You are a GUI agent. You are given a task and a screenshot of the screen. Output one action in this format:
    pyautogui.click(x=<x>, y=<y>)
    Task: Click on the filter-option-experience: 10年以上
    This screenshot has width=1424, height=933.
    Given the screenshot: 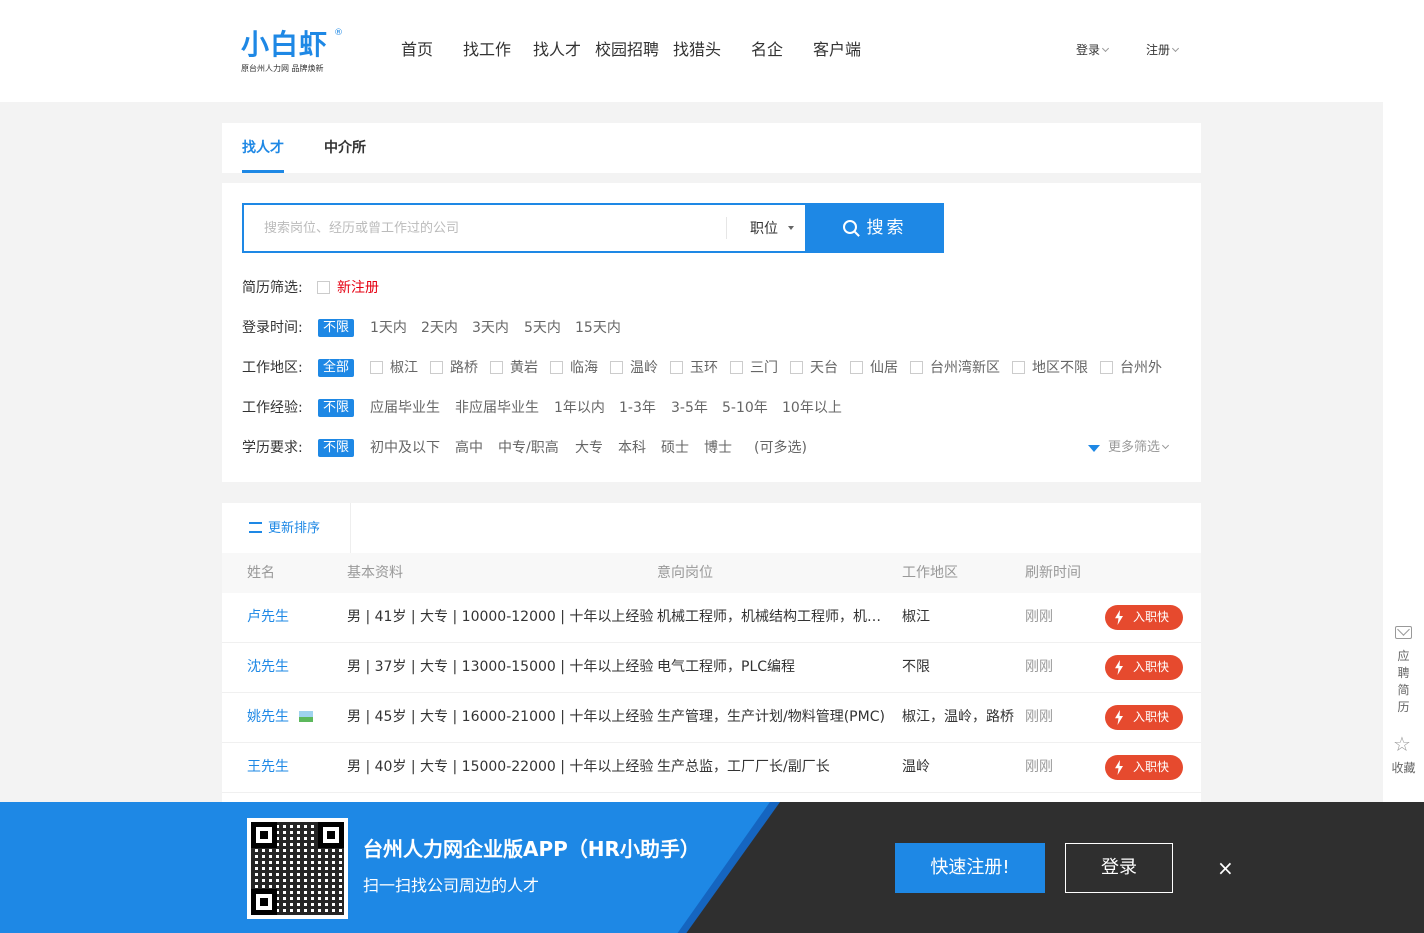 What is the action you would take?
    pyautogui.click(x=812, y=408)
    